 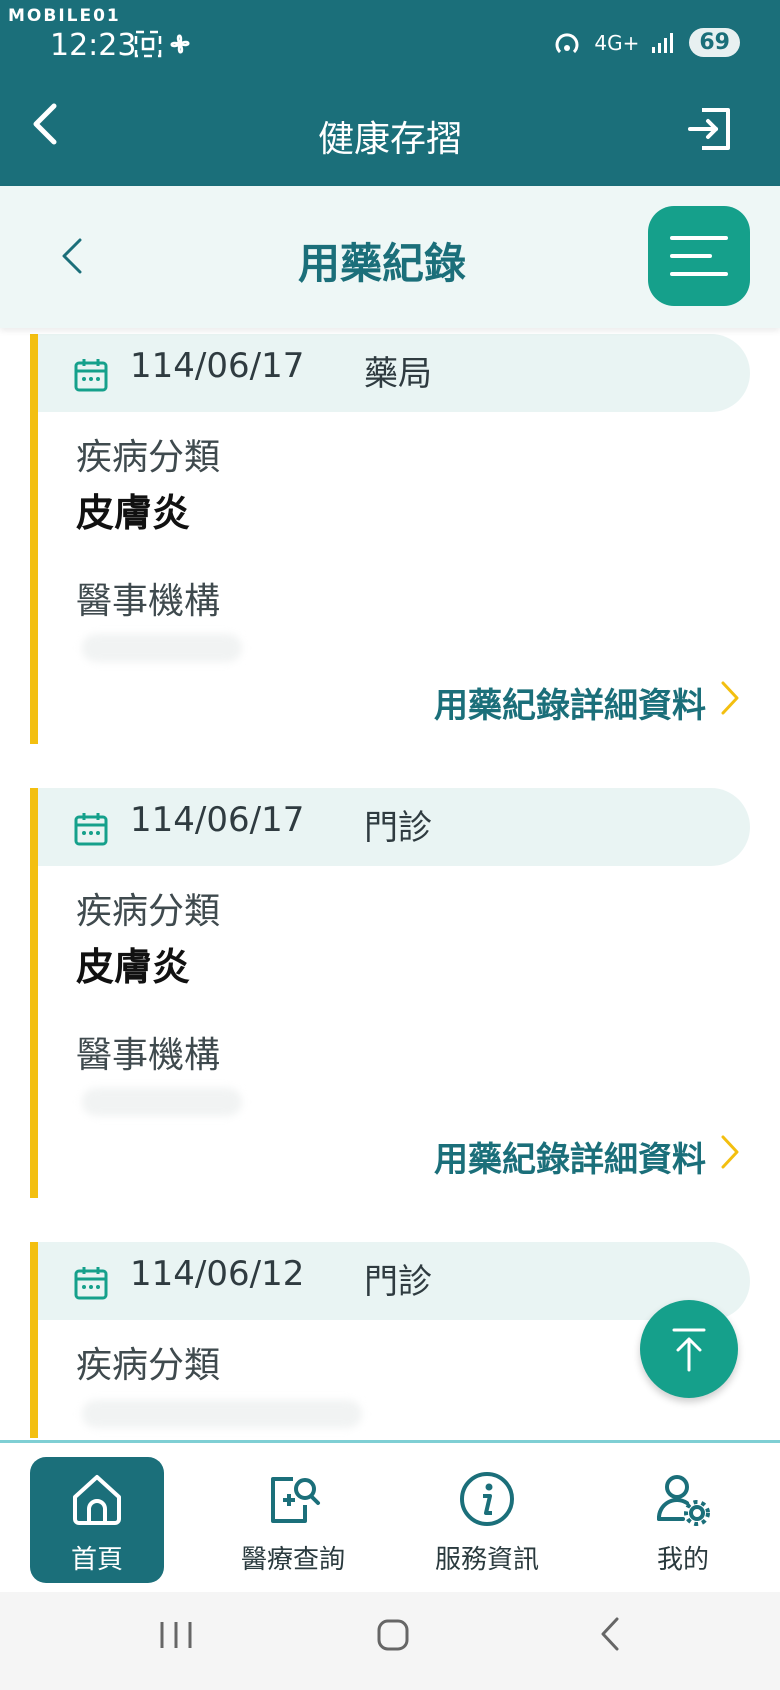 I want to click on record-card-header: 114/06/17 門診, so click(x=394, y=827).